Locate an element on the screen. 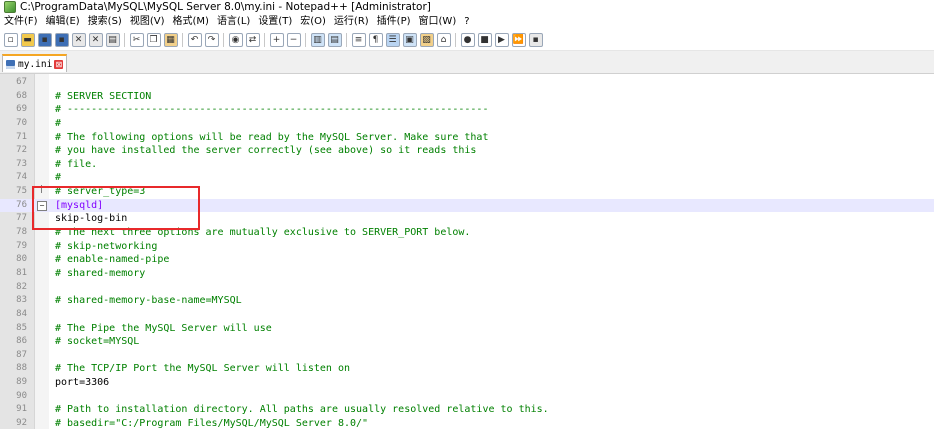  tab-label: my.ini is located at coordinates (35, 64).